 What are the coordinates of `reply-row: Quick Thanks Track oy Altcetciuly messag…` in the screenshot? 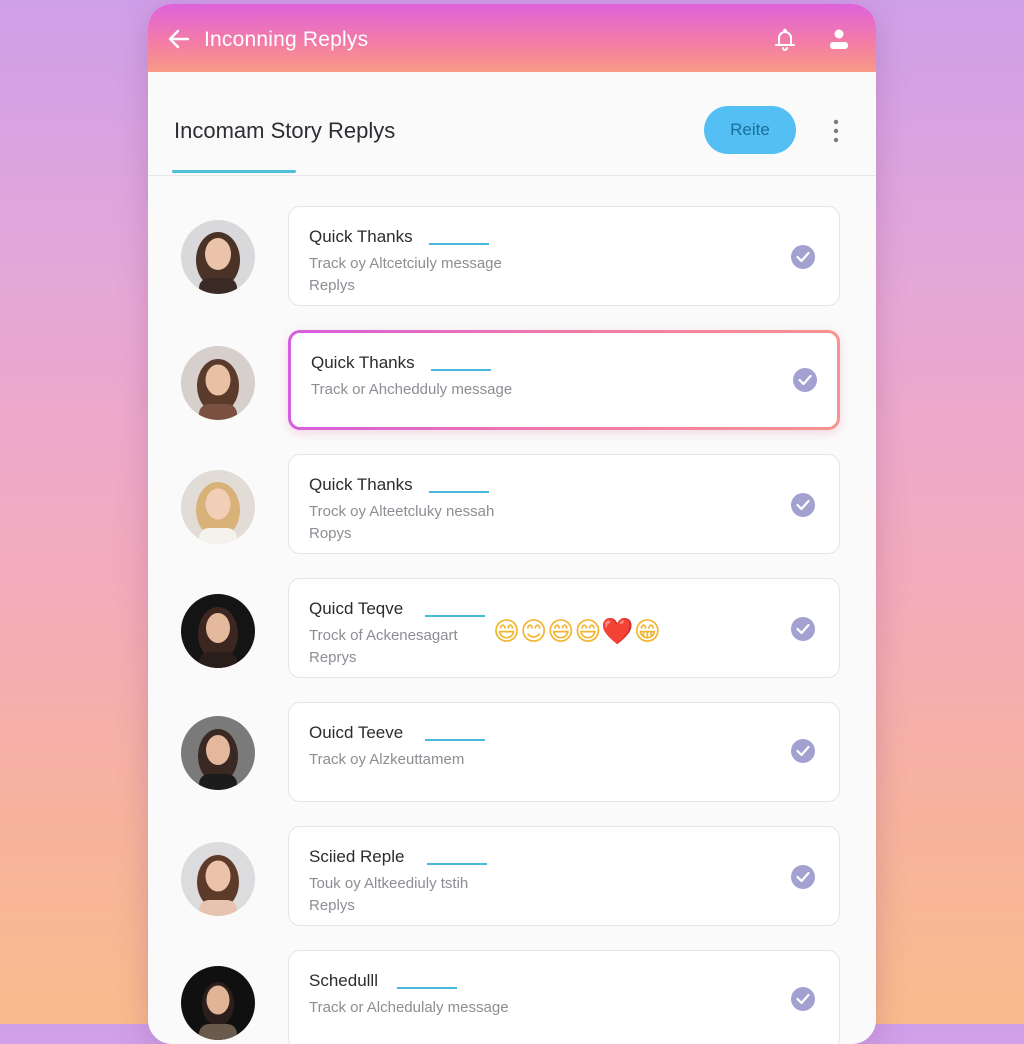 It's located at (512, 258).